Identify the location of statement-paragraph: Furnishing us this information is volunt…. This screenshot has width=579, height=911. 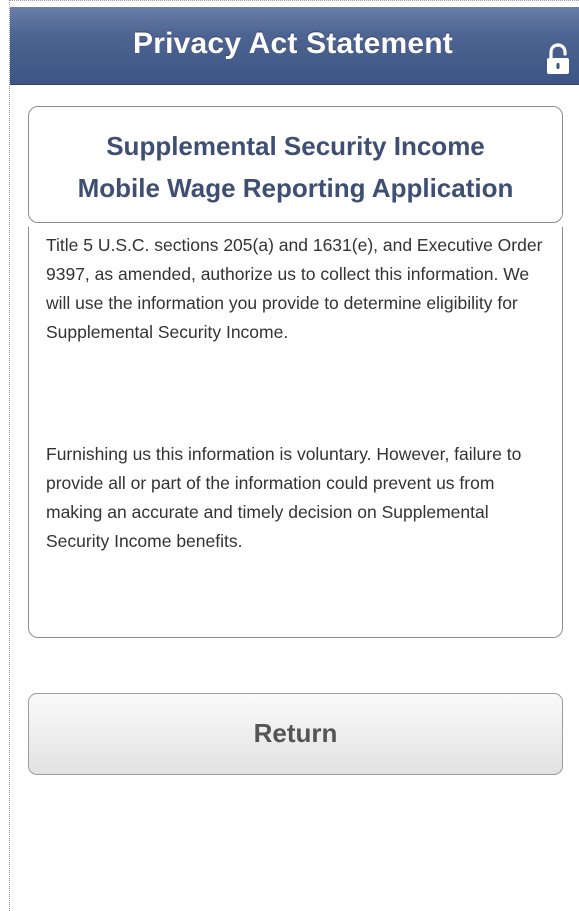
(284, 497).